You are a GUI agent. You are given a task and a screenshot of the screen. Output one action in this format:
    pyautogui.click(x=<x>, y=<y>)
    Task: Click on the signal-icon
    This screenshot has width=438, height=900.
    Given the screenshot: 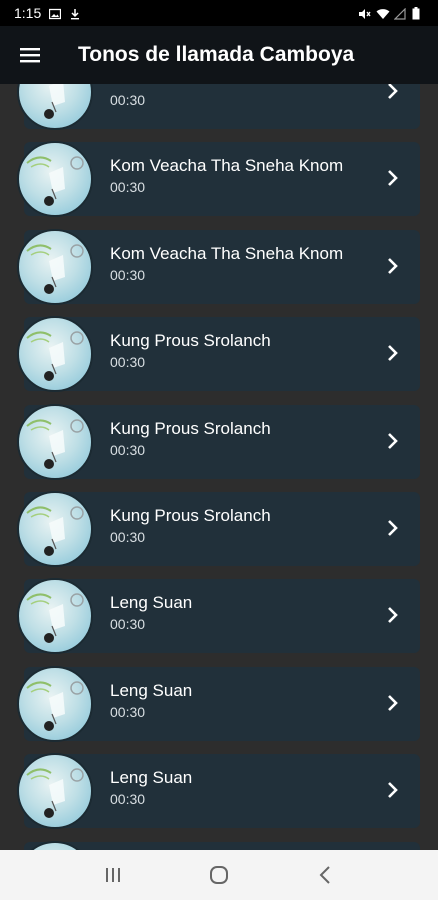 What is the action you would take?
    pyautogui.click(x=399, y=13)
    